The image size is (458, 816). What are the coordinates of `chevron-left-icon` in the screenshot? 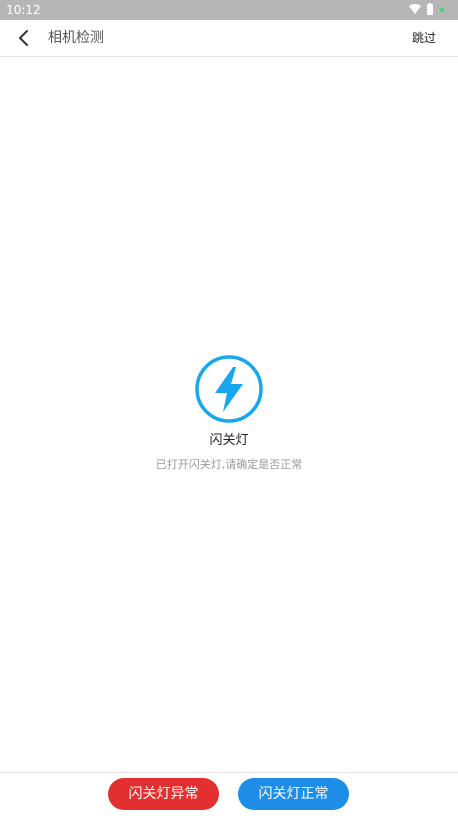 It's located at (23, 38).